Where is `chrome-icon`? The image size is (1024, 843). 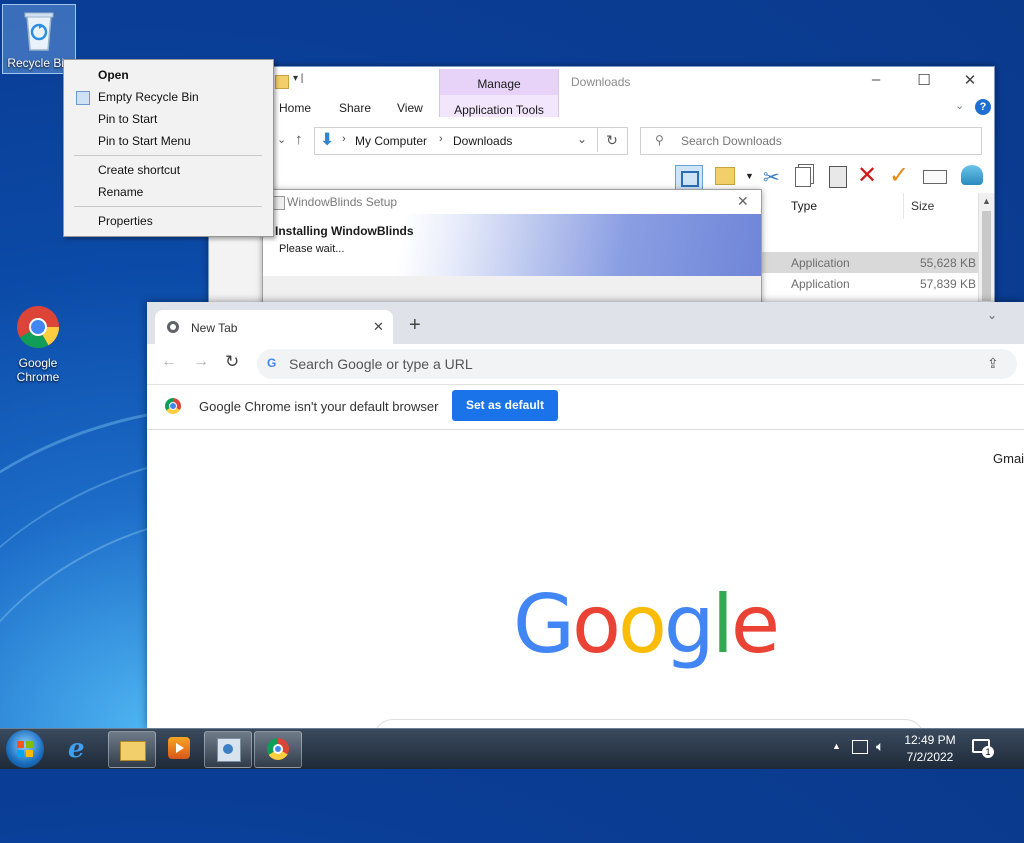
chrome-icon is located at coordinates (38, 327).